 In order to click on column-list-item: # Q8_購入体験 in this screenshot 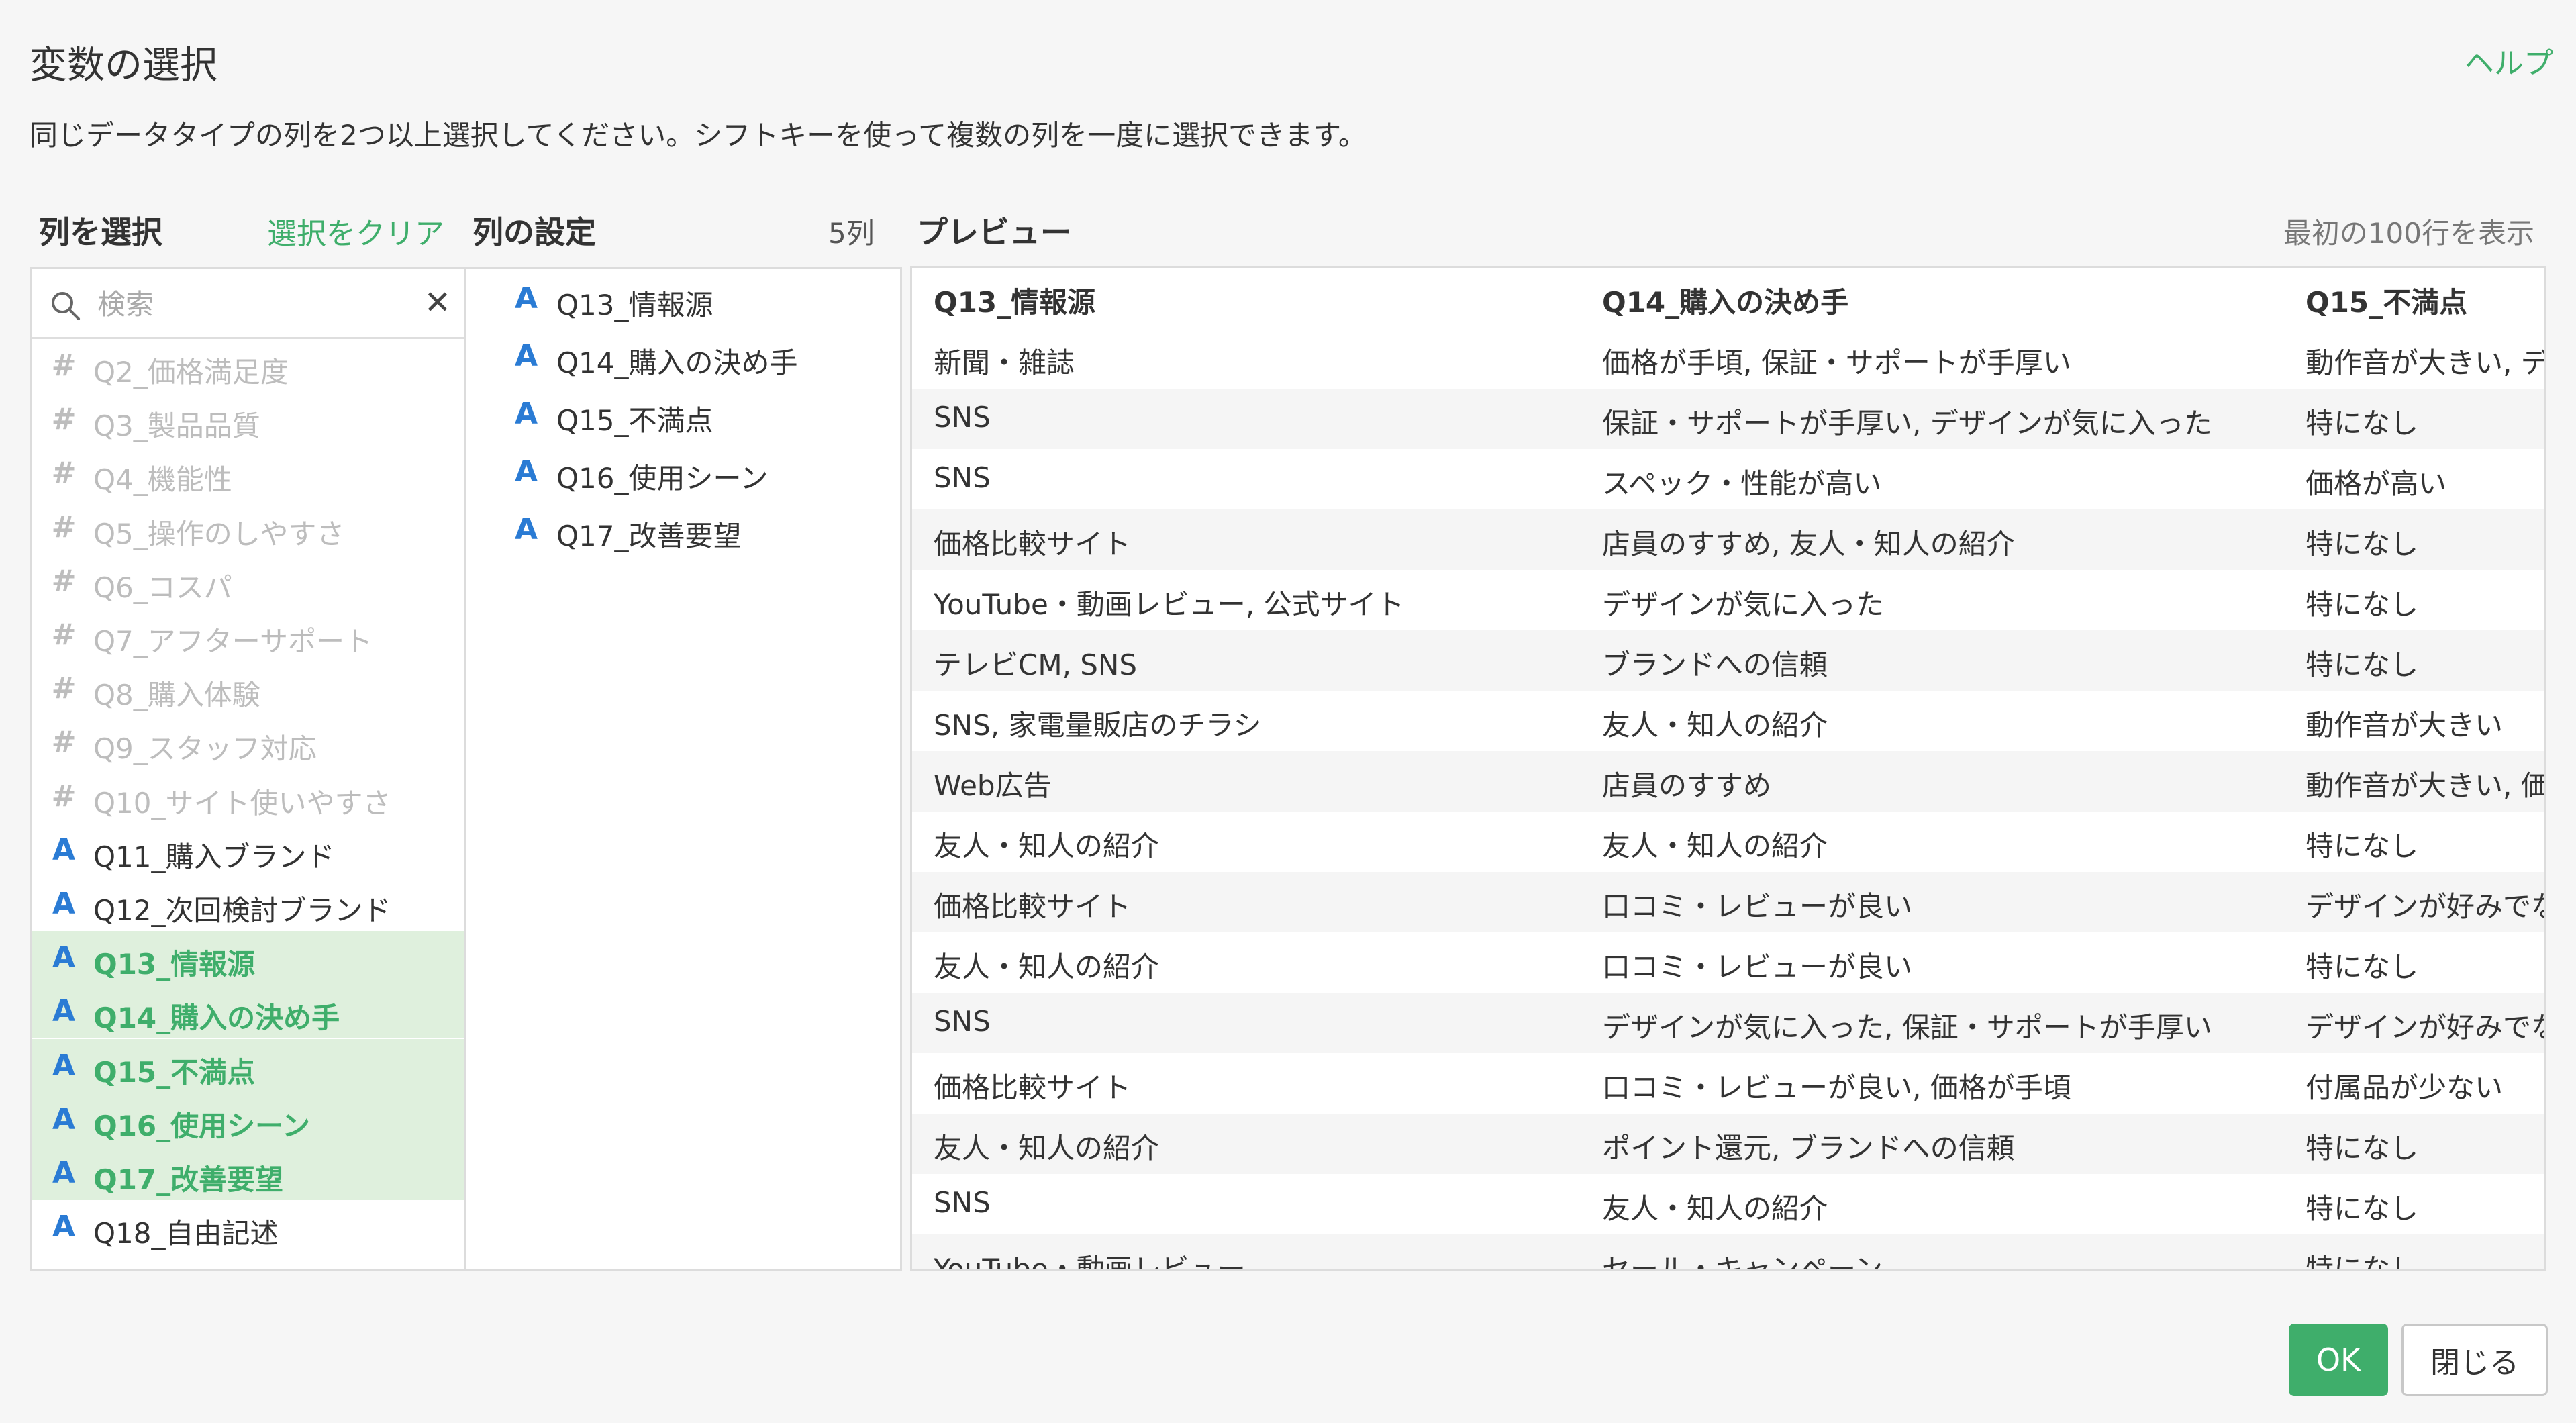, I will do `click(248, 689)`.